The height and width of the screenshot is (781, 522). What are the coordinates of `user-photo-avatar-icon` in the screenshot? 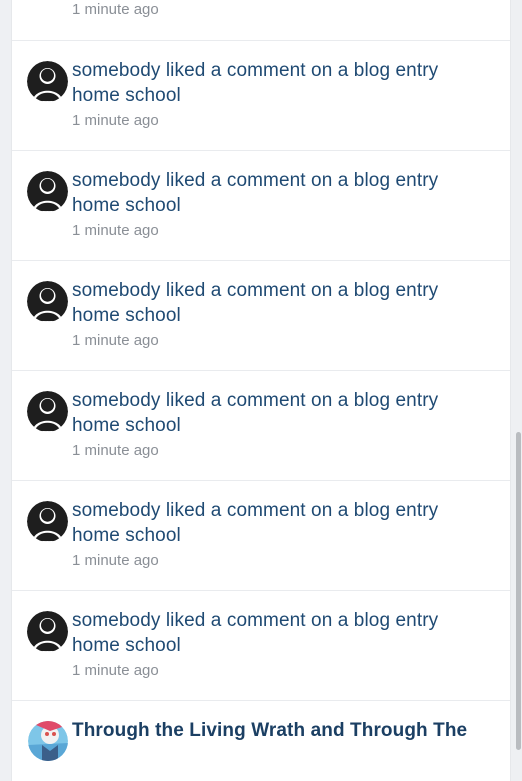 It's located at (48, 741).